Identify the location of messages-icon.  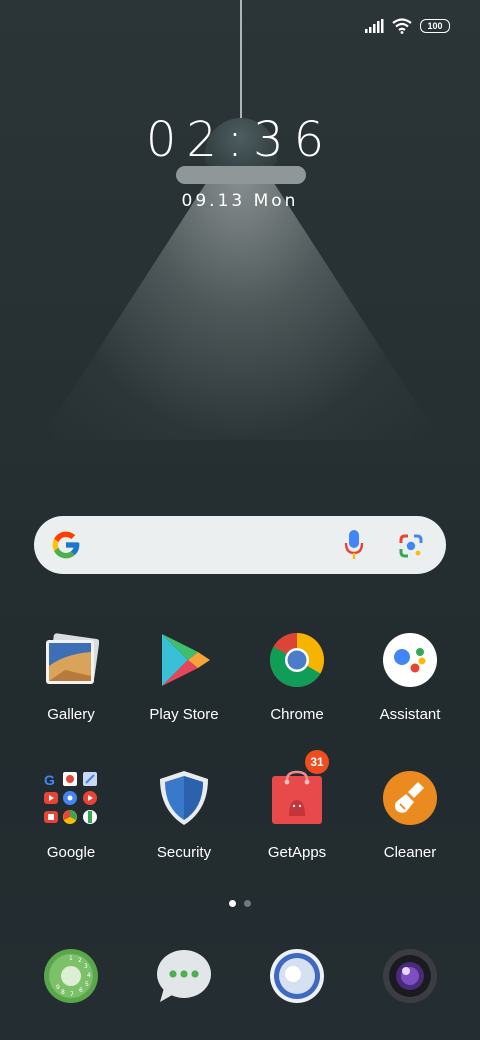
(184, 976).